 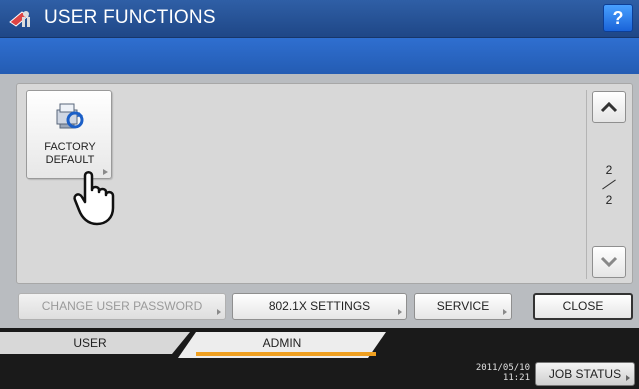 What do you see at coordinates (130, 17) in the screenshot?
I see `page-title: USER FUNCTIONS` at bounding box center [130, 17].